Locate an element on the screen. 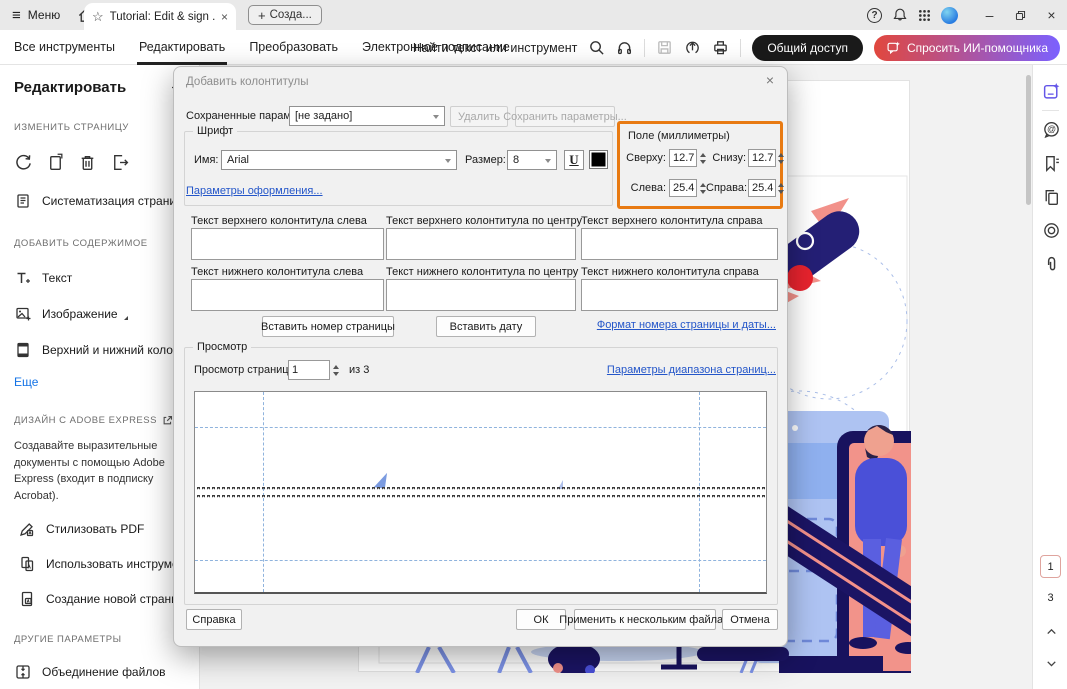 This screenshot has height=689, width=1067. ai-assistant-icon is located at coordinates (1051, 91).